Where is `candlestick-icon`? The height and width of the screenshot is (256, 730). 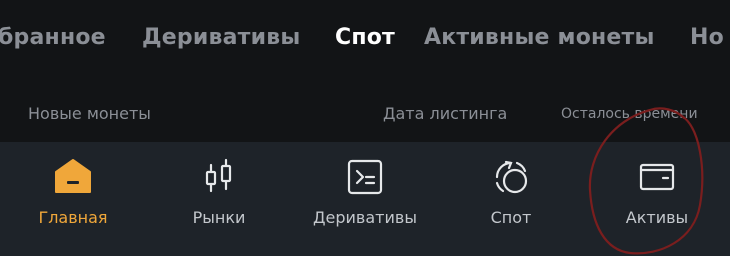
candlestick-icon is located at coordinates (219, 177).